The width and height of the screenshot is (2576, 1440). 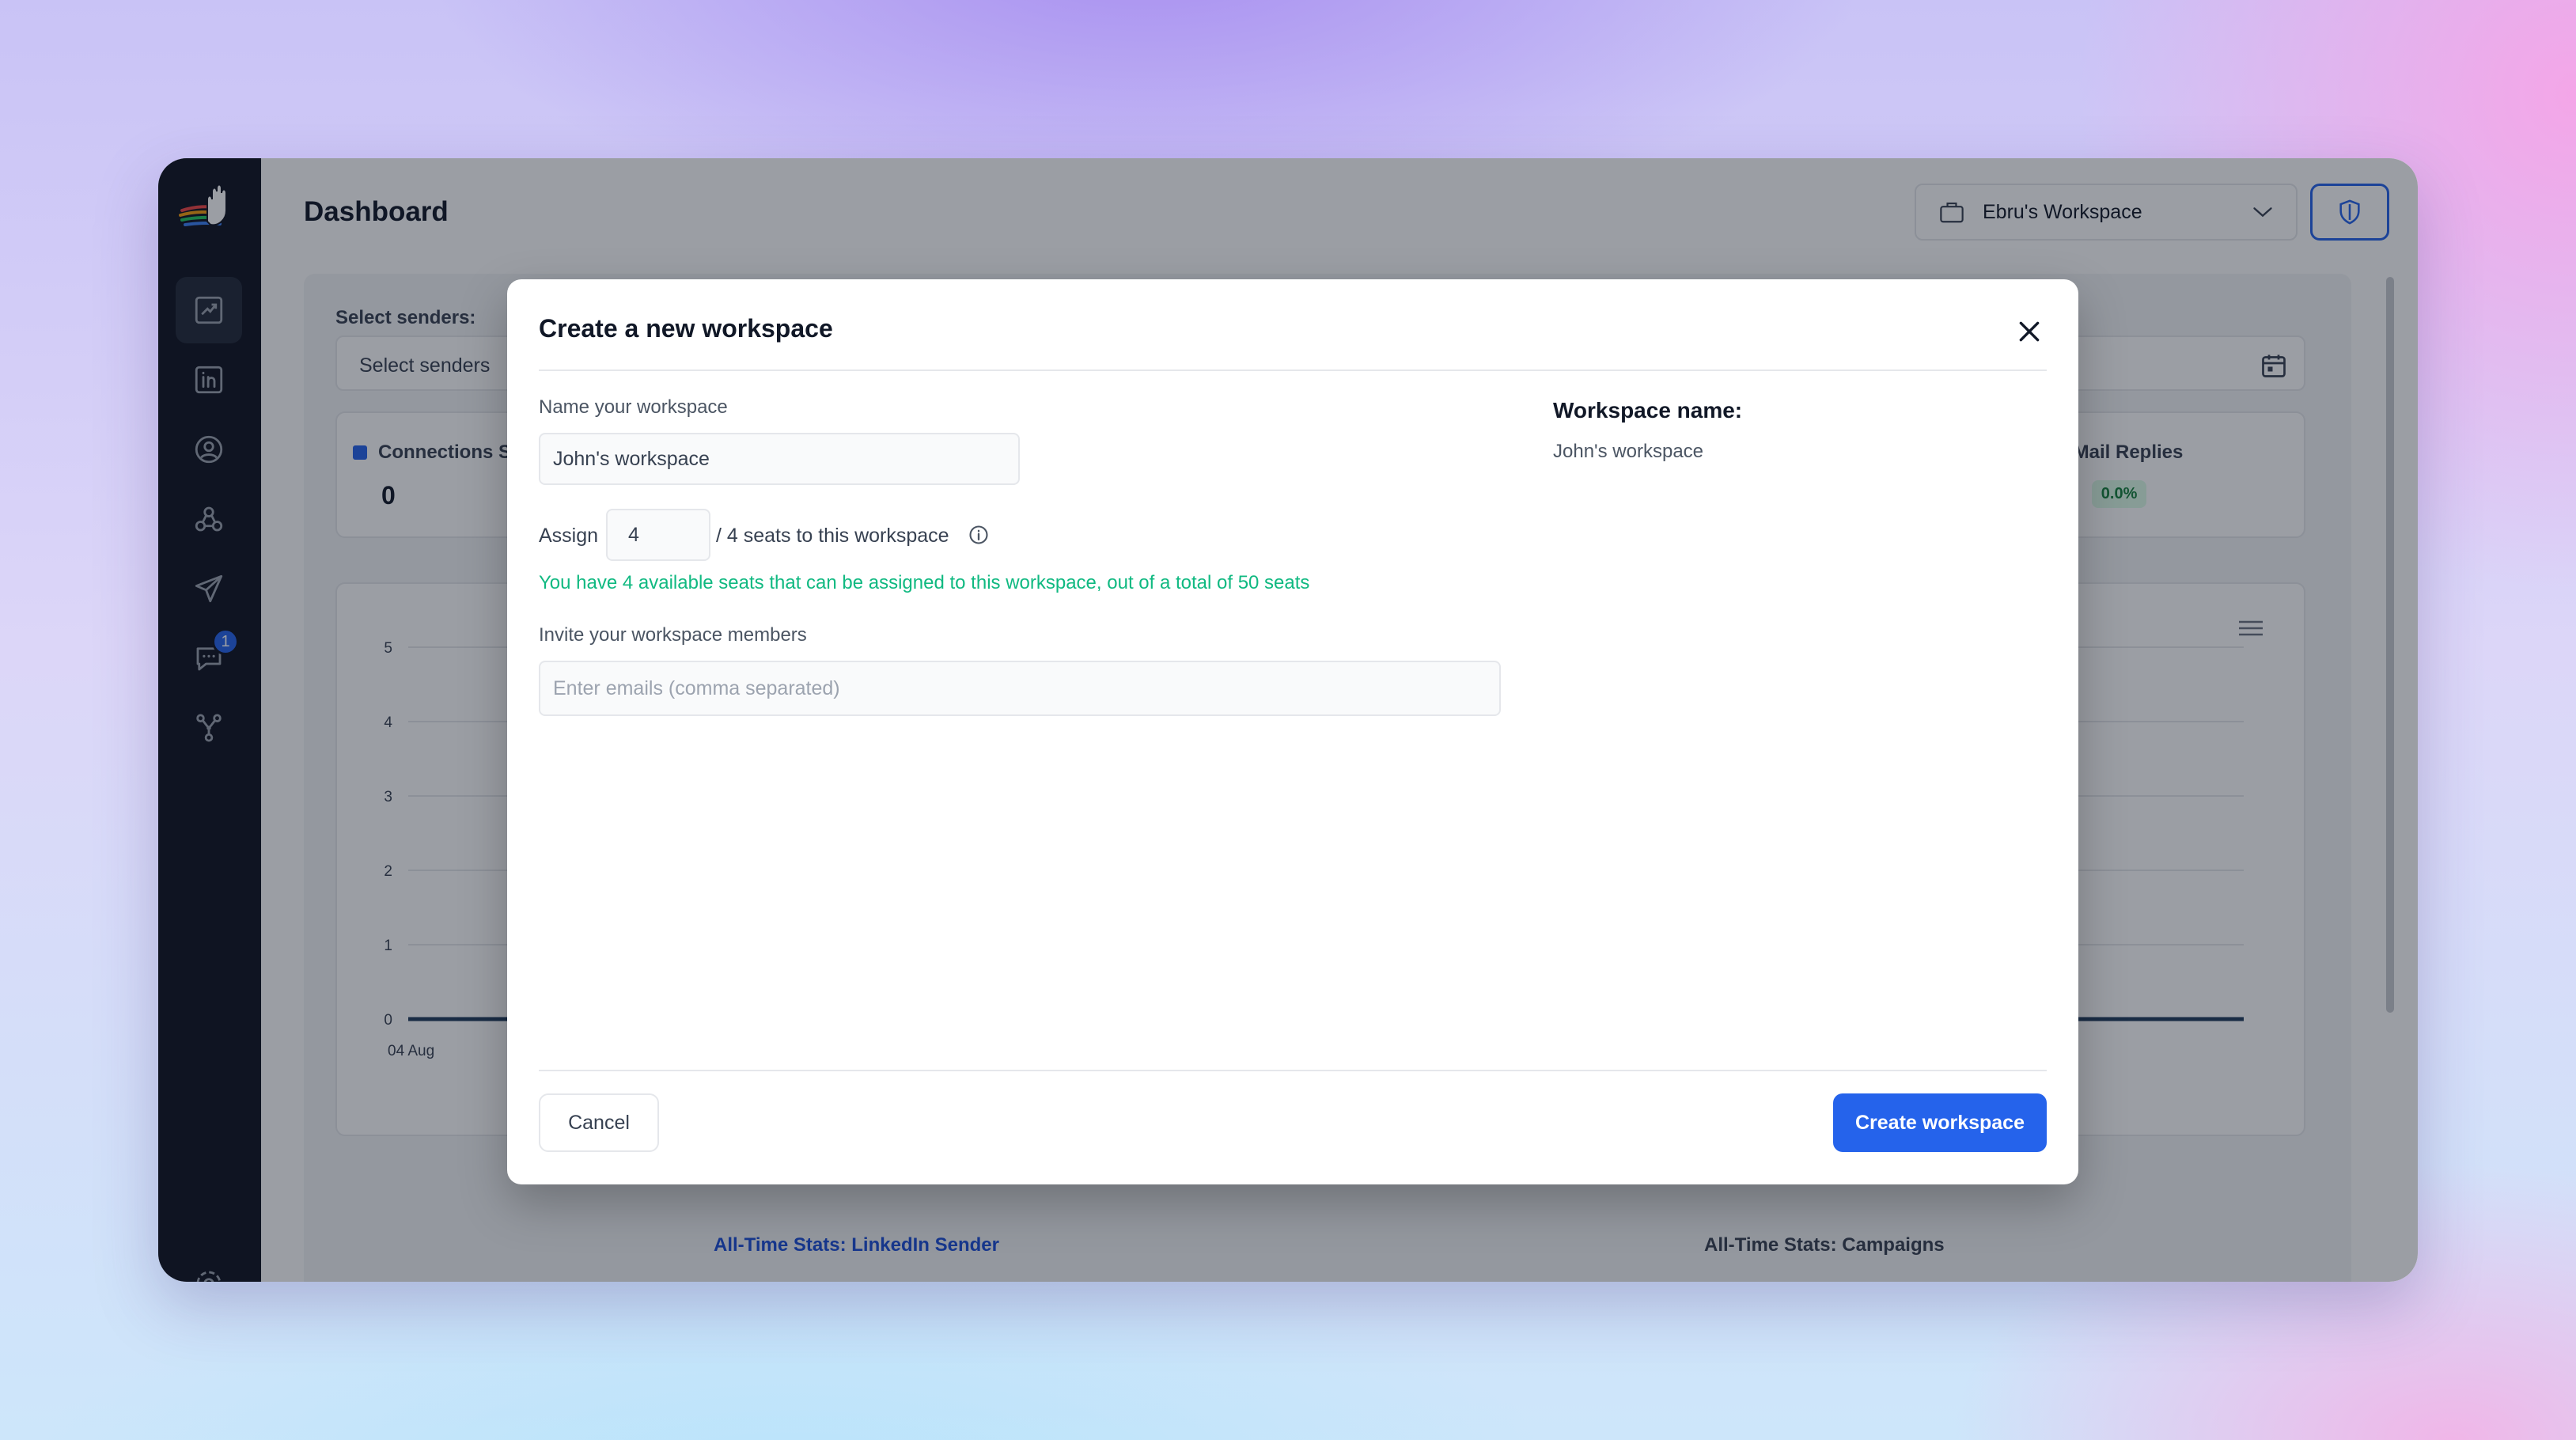 I want to click on workspace-name-input, so click(x=779, y=459).